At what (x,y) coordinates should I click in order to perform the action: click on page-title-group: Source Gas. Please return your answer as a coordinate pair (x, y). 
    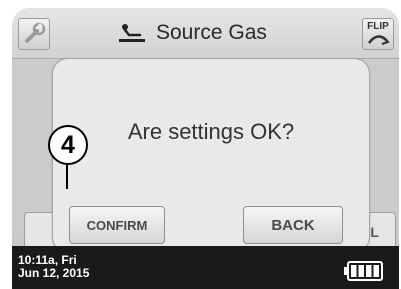
    Looking at the image, I should click on (207, 33).